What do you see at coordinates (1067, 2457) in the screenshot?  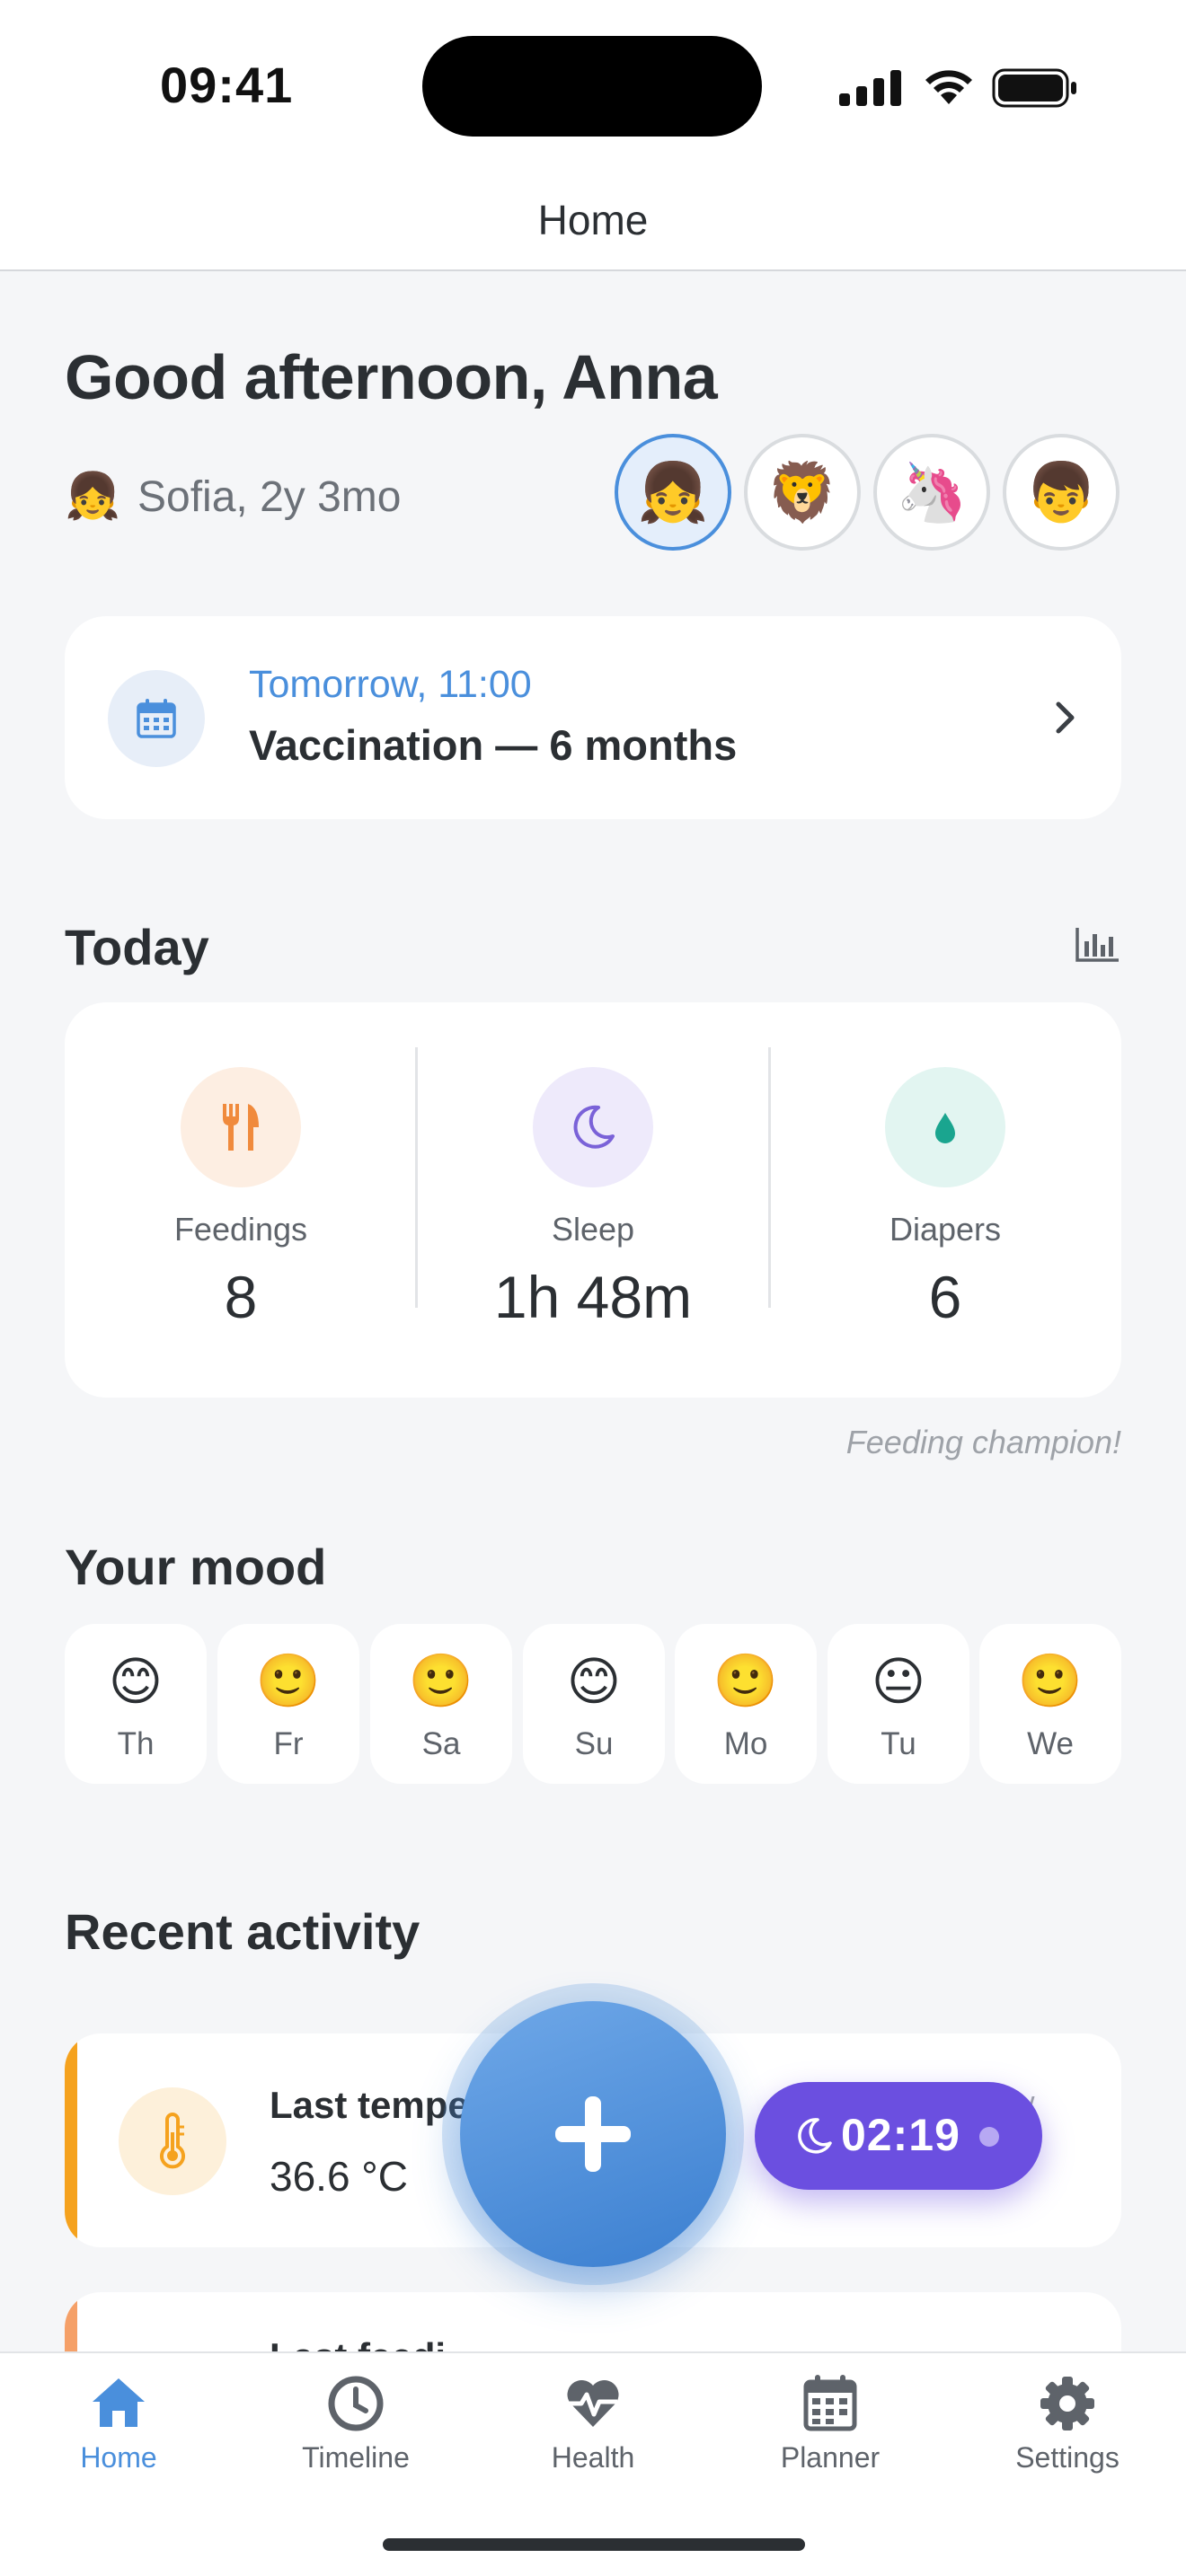 I see `tab-label: Settings` at bounding box center [1067, 2457].